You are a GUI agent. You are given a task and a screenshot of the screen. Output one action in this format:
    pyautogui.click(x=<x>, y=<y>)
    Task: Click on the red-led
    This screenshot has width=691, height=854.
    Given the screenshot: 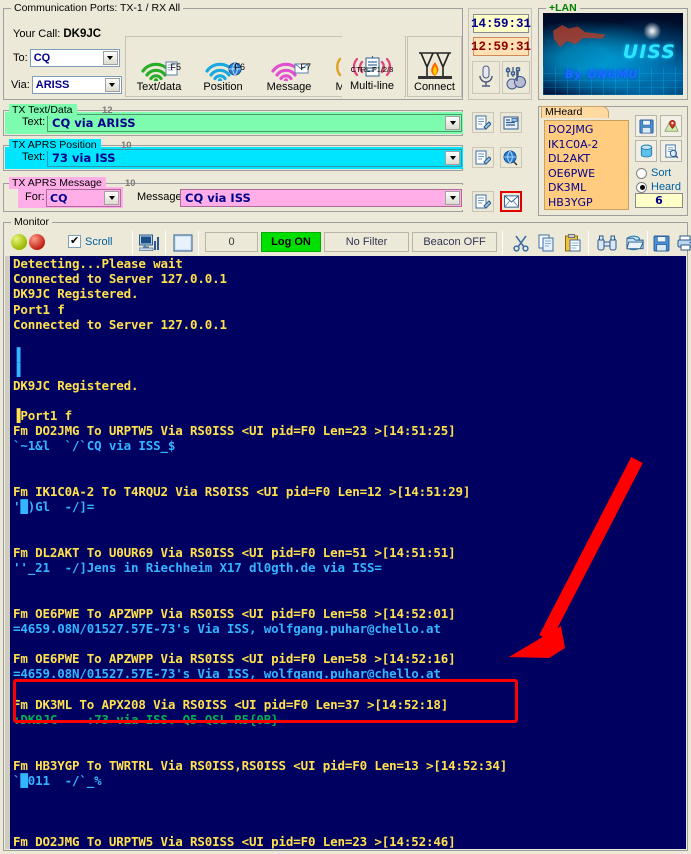 What is the action you would take?
    pyautogui.click(x=37, y=242)
    